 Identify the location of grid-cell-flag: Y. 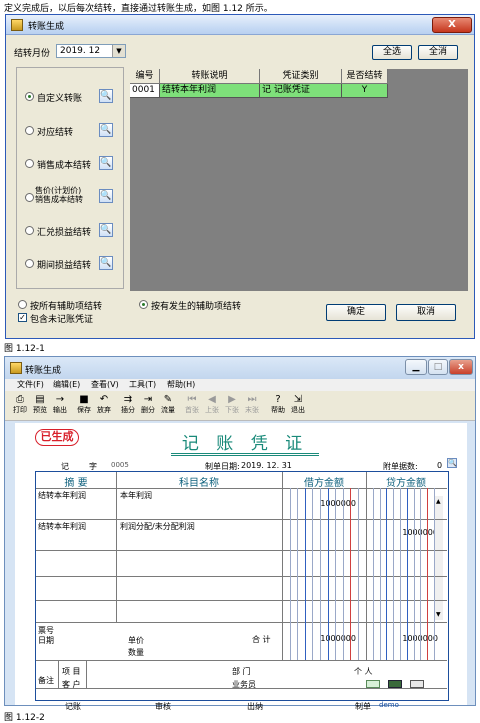
(365, 91).